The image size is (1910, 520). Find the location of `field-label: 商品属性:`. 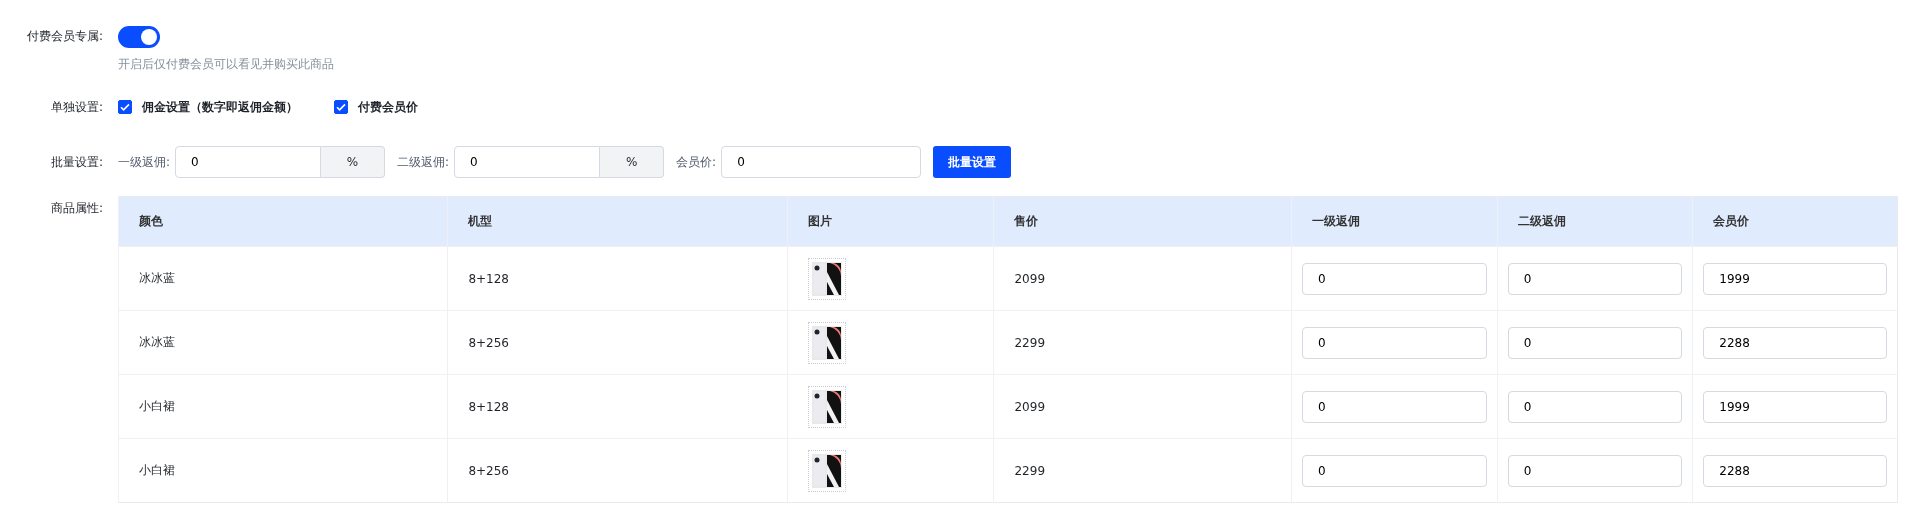

field-label: 商品属性: is located at coordinates (76, 208).